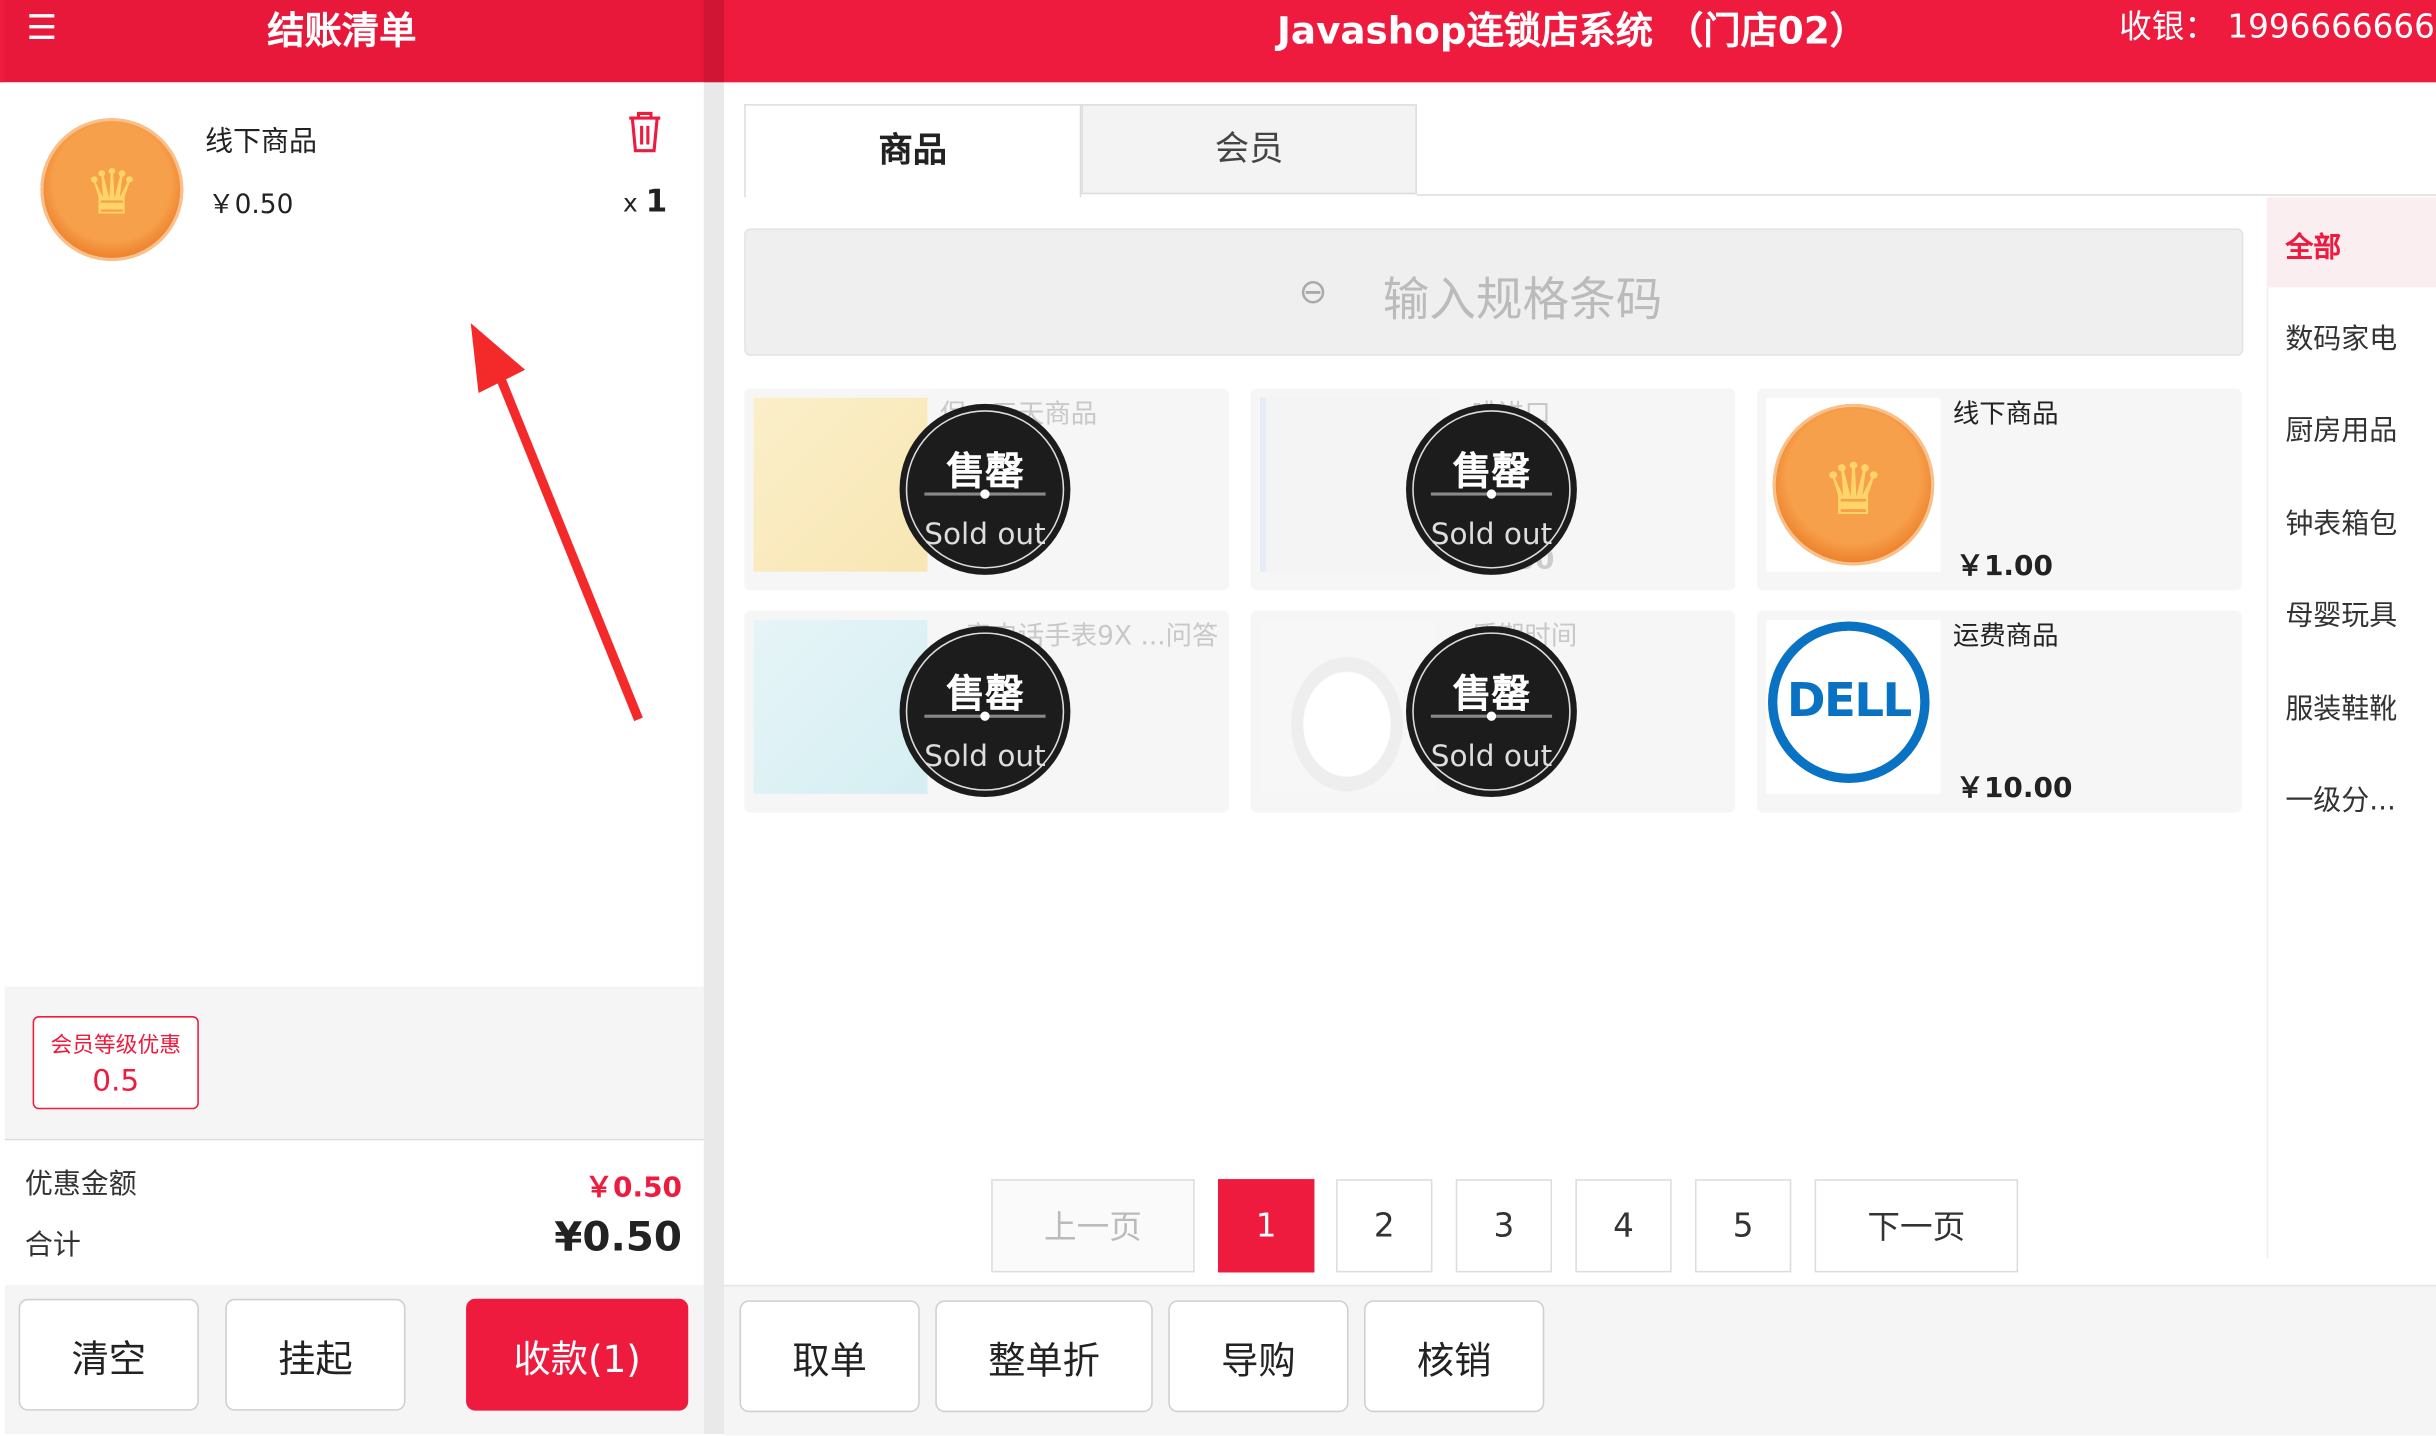 The width and height of the screenshot is (2436, 1436). What do you see at coordinates (1853, 706) in the screenshot?
I see `dell-logo: DELL` at bounding box center [1853, 706].